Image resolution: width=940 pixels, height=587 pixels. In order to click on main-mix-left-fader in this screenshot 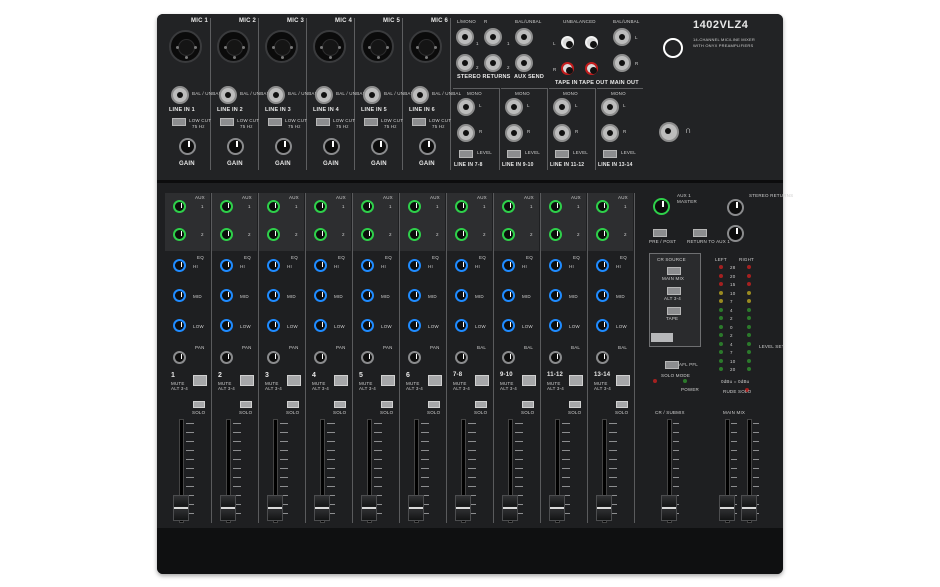, I will do `click(727, 508)`.